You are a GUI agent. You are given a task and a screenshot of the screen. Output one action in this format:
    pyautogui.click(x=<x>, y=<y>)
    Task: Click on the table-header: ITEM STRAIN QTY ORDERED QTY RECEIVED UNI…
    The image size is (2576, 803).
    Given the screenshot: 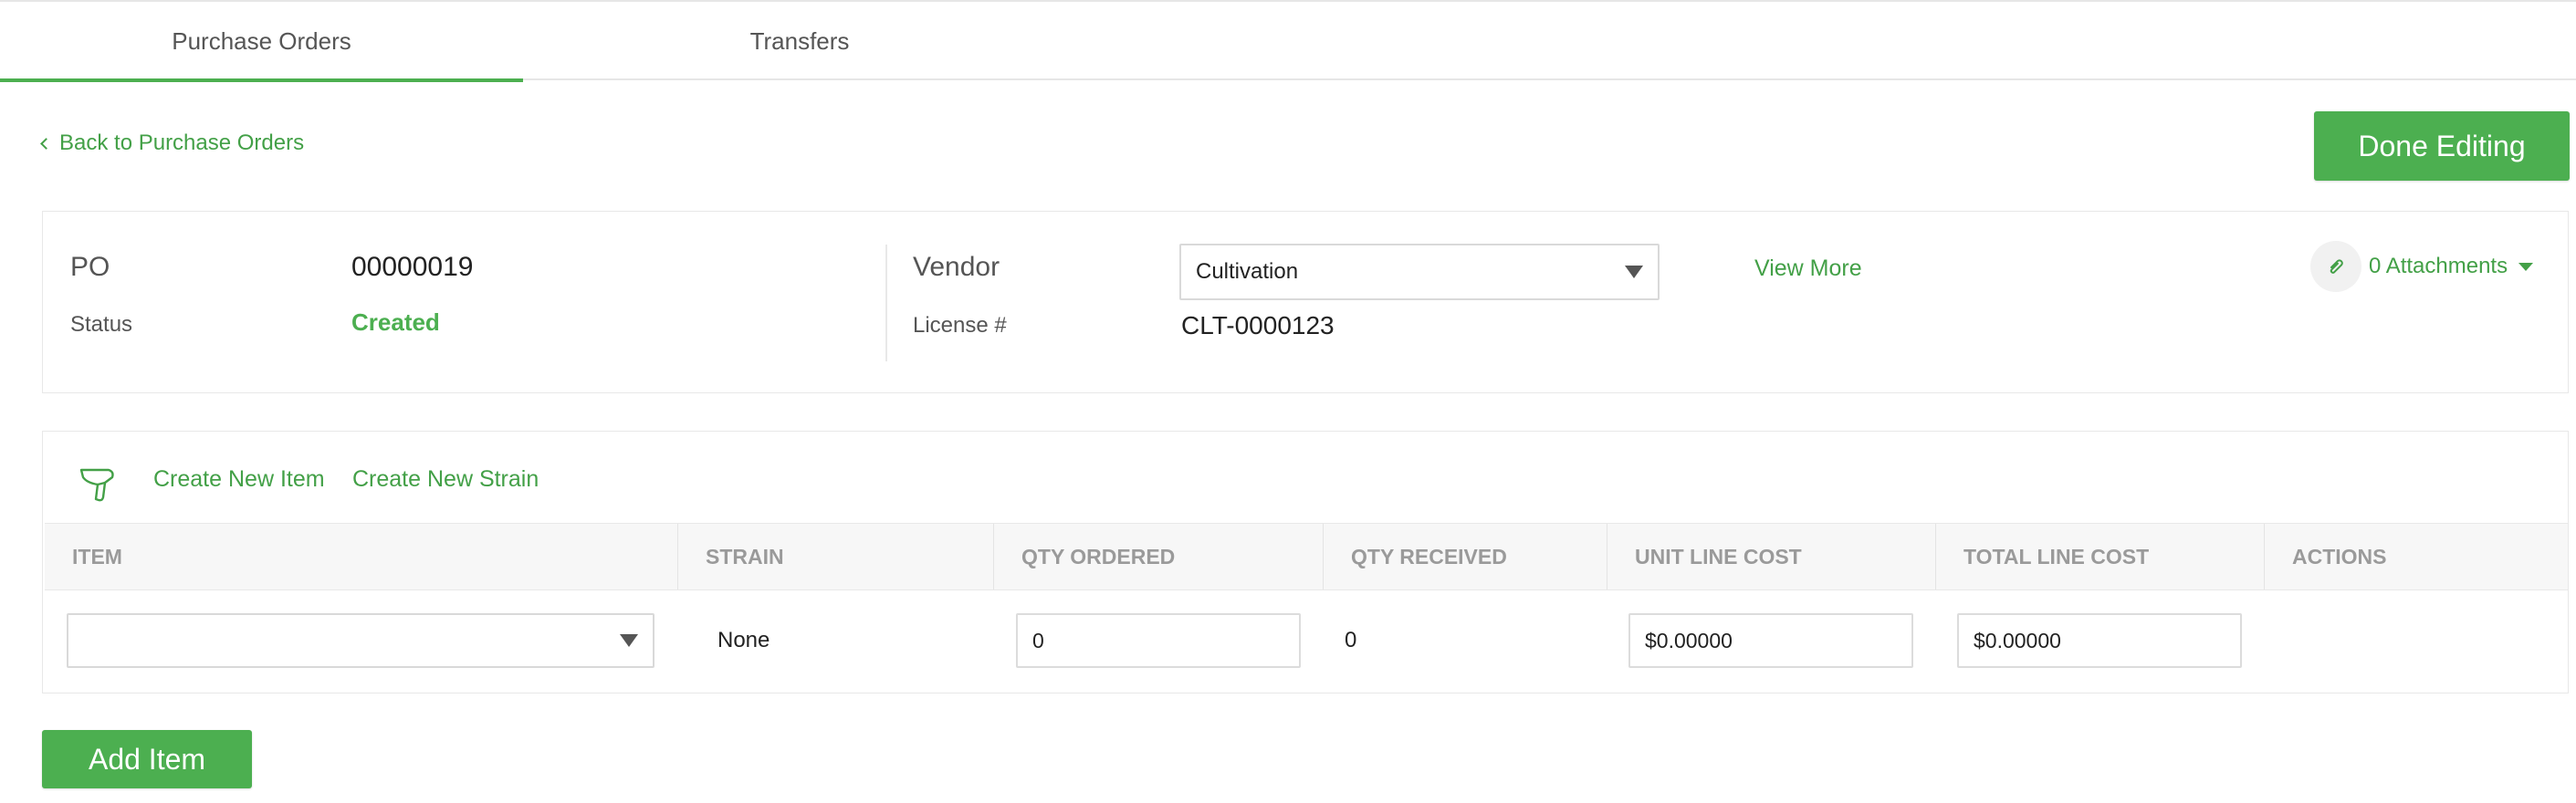 What is the action you would take?
    pyautogui.click(x=1307, y=556)
    